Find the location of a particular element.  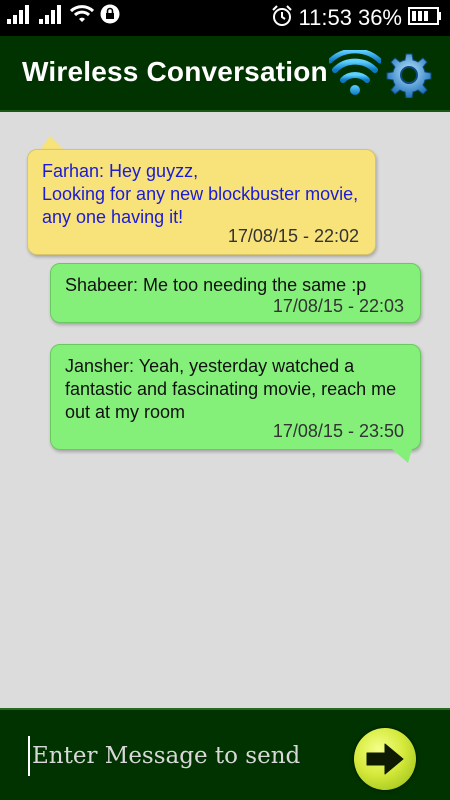

message-input is located at coordinates (178, 756).